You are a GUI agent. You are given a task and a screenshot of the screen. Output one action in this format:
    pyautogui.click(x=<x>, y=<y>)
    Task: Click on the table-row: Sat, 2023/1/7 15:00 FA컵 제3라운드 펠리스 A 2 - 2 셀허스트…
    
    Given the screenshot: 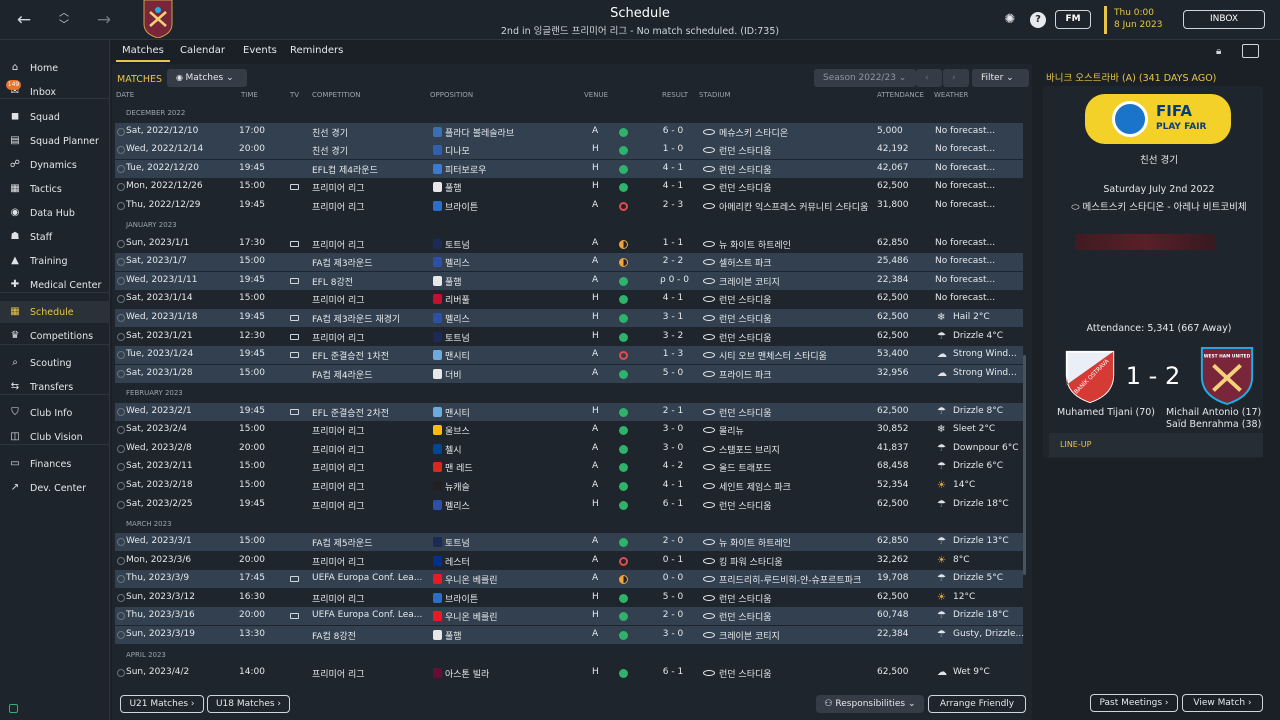 What is the action you would take?
    pyautogui.click(x=569, y=262)
    